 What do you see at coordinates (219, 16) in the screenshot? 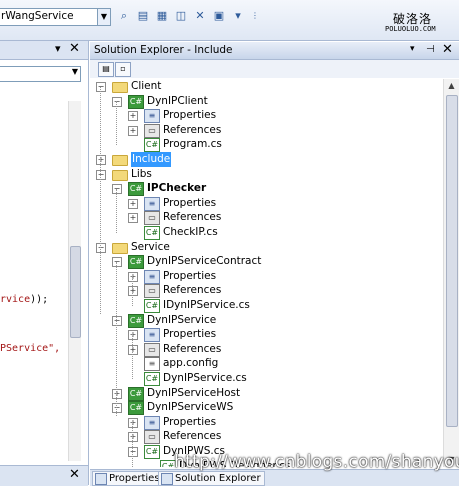
I see `start-page-icon: ▣` at bounding box center [219, 16].